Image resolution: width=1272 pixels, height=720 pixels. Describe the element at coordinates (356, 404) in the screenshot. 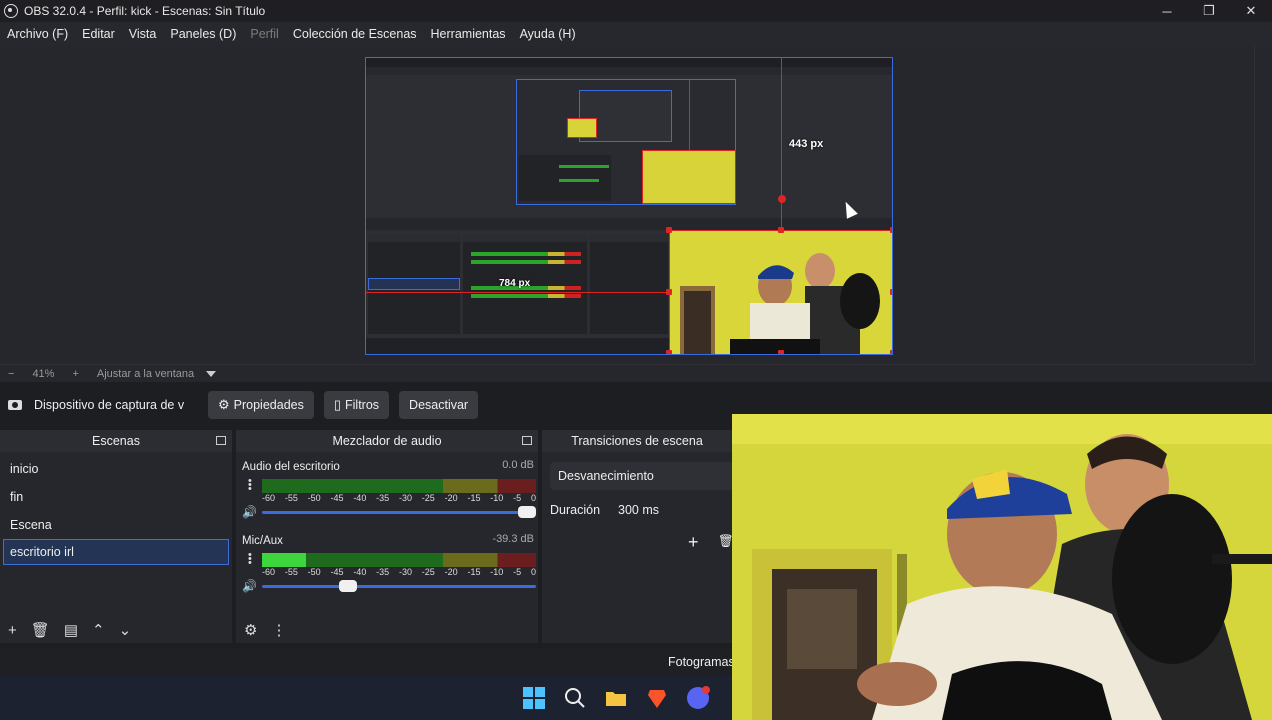

I see `filters-button: ▯ Filtros` at that location.